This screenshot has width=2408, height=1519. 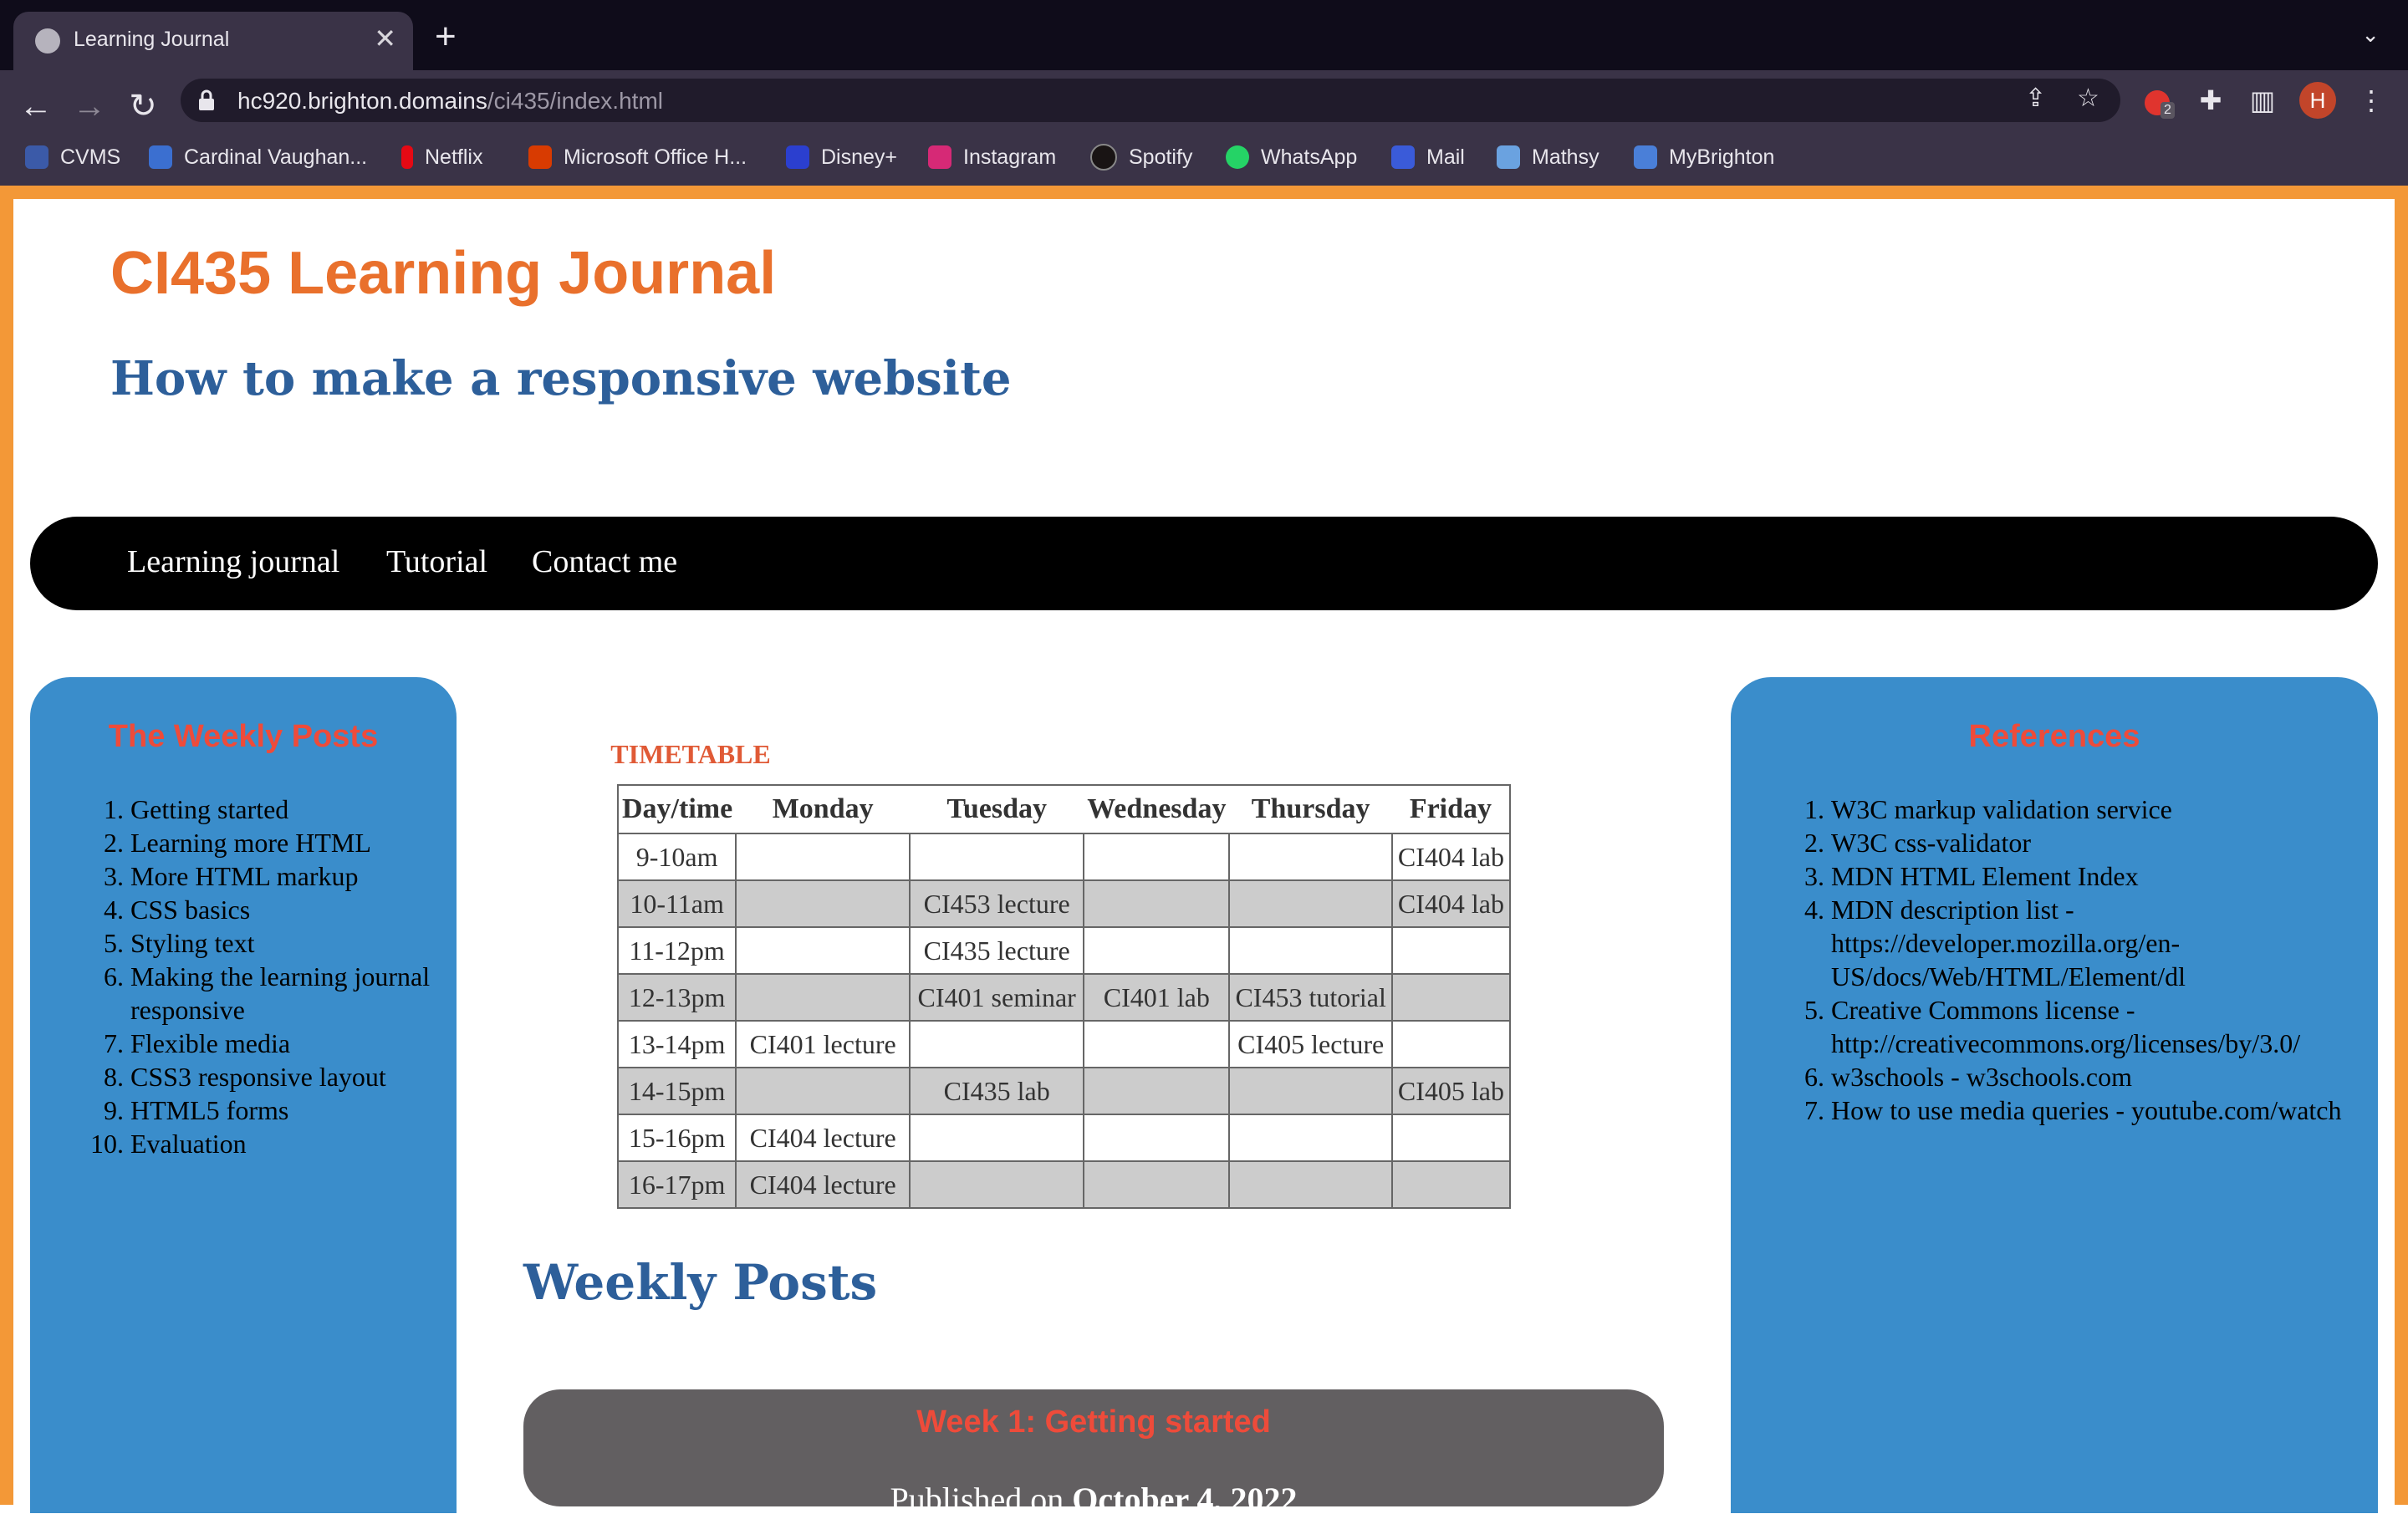 I want to click on list-item: Getting started, so click(x=285, y=809).